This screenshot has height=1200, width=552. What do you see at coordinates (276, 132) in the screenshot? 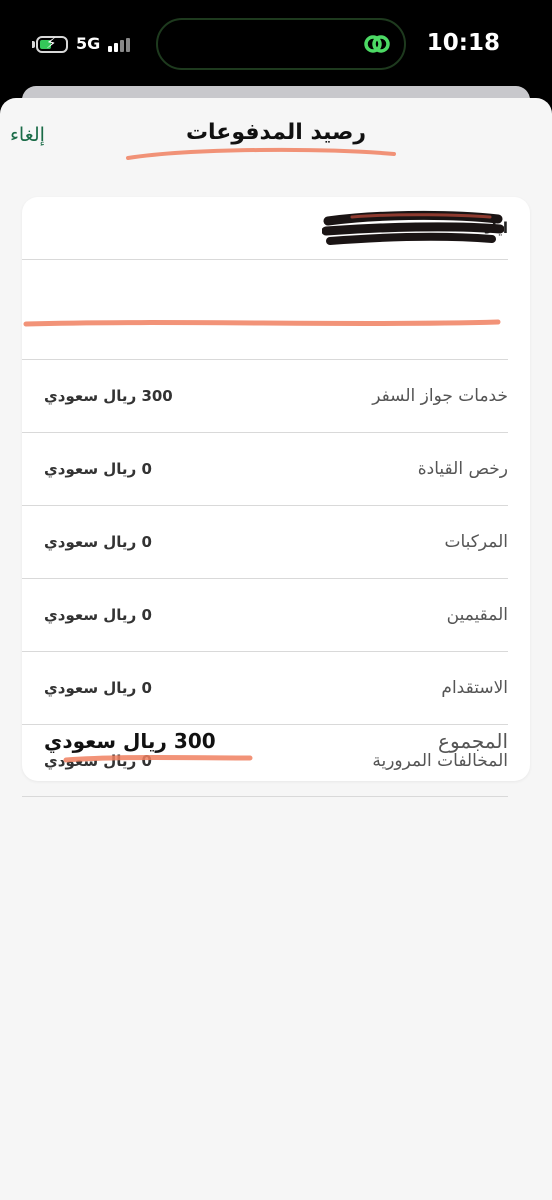
I see `page-title: رصيد المدفوعات` at bounding box center [276, 132].